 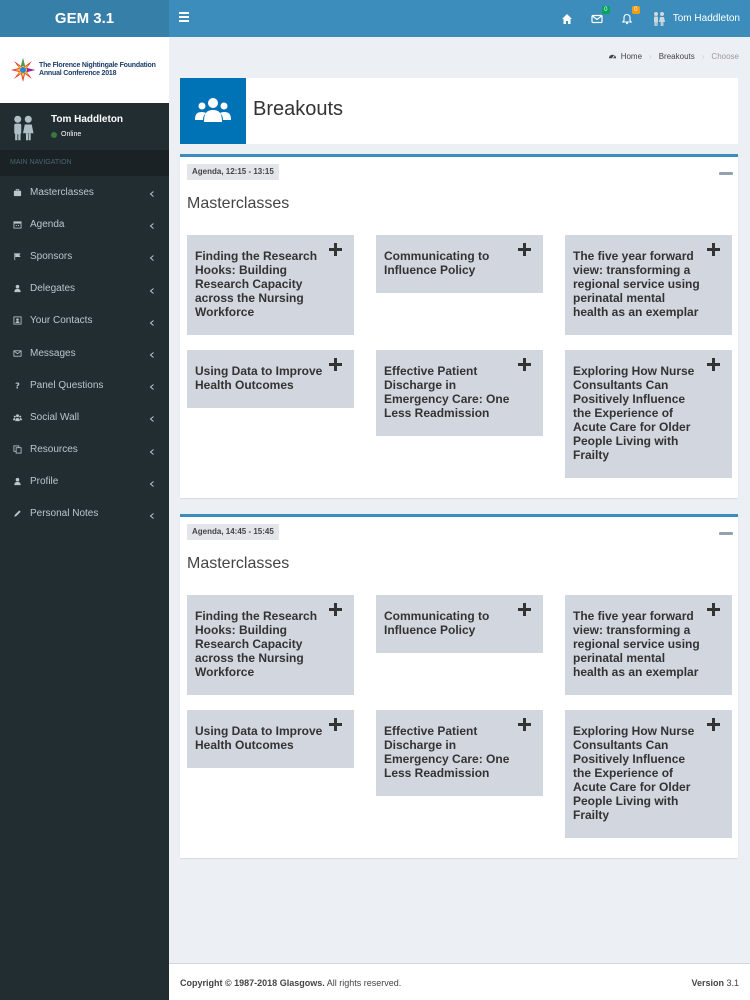 I want to click on briefcase-icon, so click(x=17, y=192).